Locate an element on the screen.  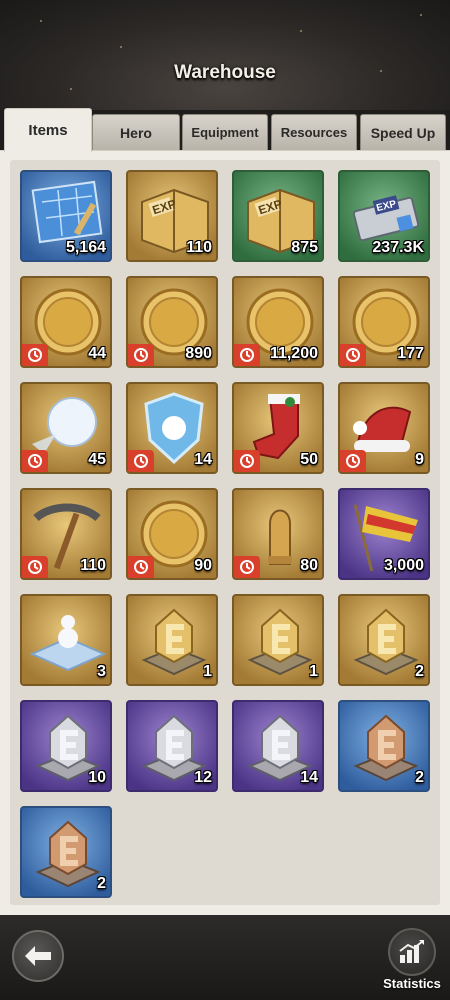
item-slot: EXP 875 is located at coordinates (278, 216).